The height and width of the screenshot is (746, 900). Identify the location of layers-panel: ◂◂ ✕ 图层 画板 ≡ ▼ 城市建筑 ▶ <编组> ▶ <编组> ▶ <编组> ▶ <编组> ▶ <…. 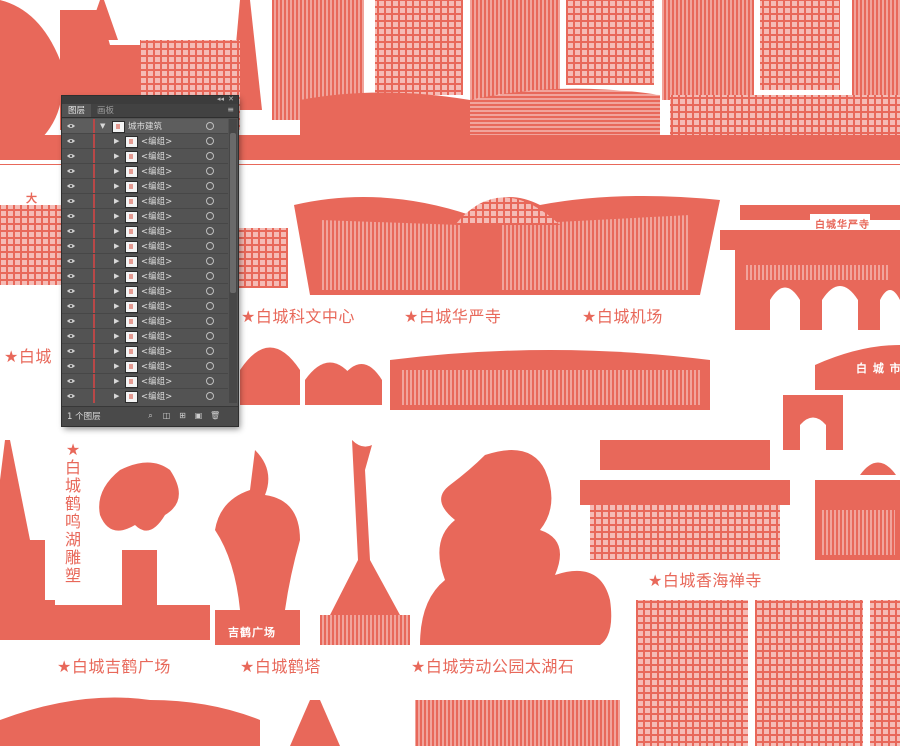
(150, 260).